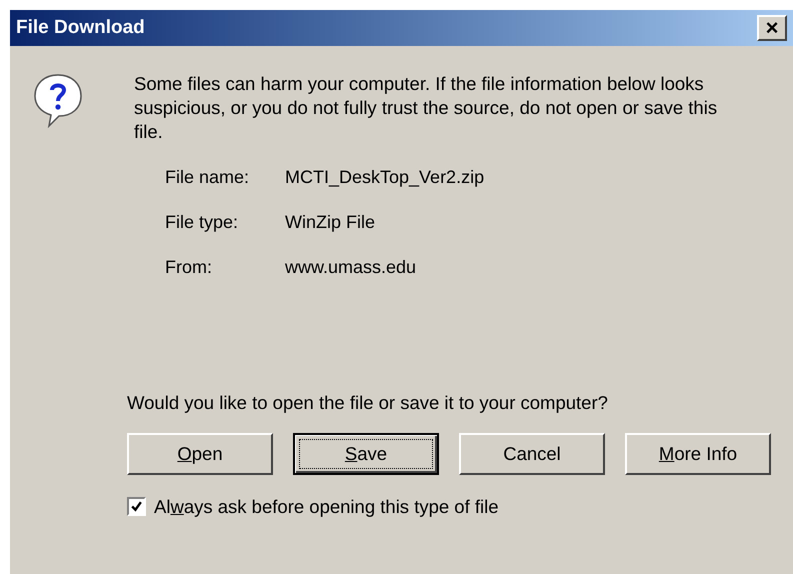 The width and height of the screenshot is (793, 574). I want to click on warning-message: Some files can harm your computer. If the file information below looks suspicious, or you do not fully trust the source, do not open or save this file., so click(426, 108).